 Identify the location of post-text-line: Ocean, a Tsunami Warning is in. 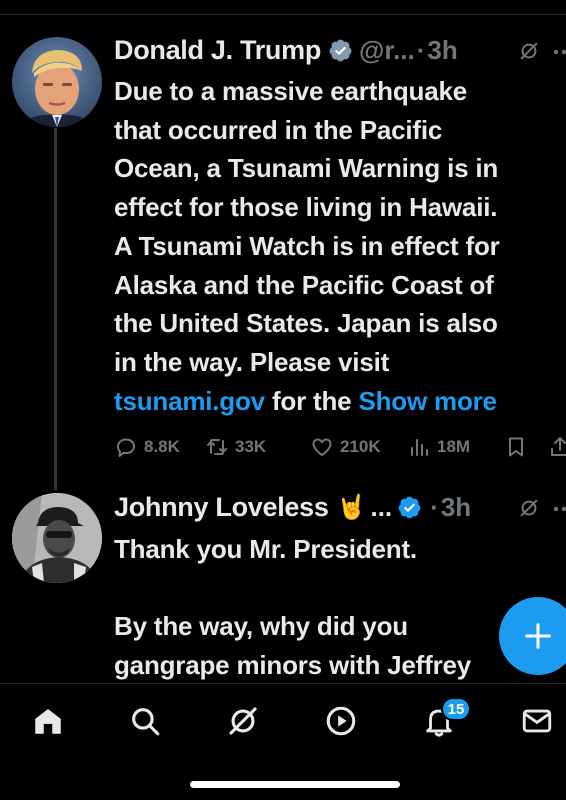
(306, 168).